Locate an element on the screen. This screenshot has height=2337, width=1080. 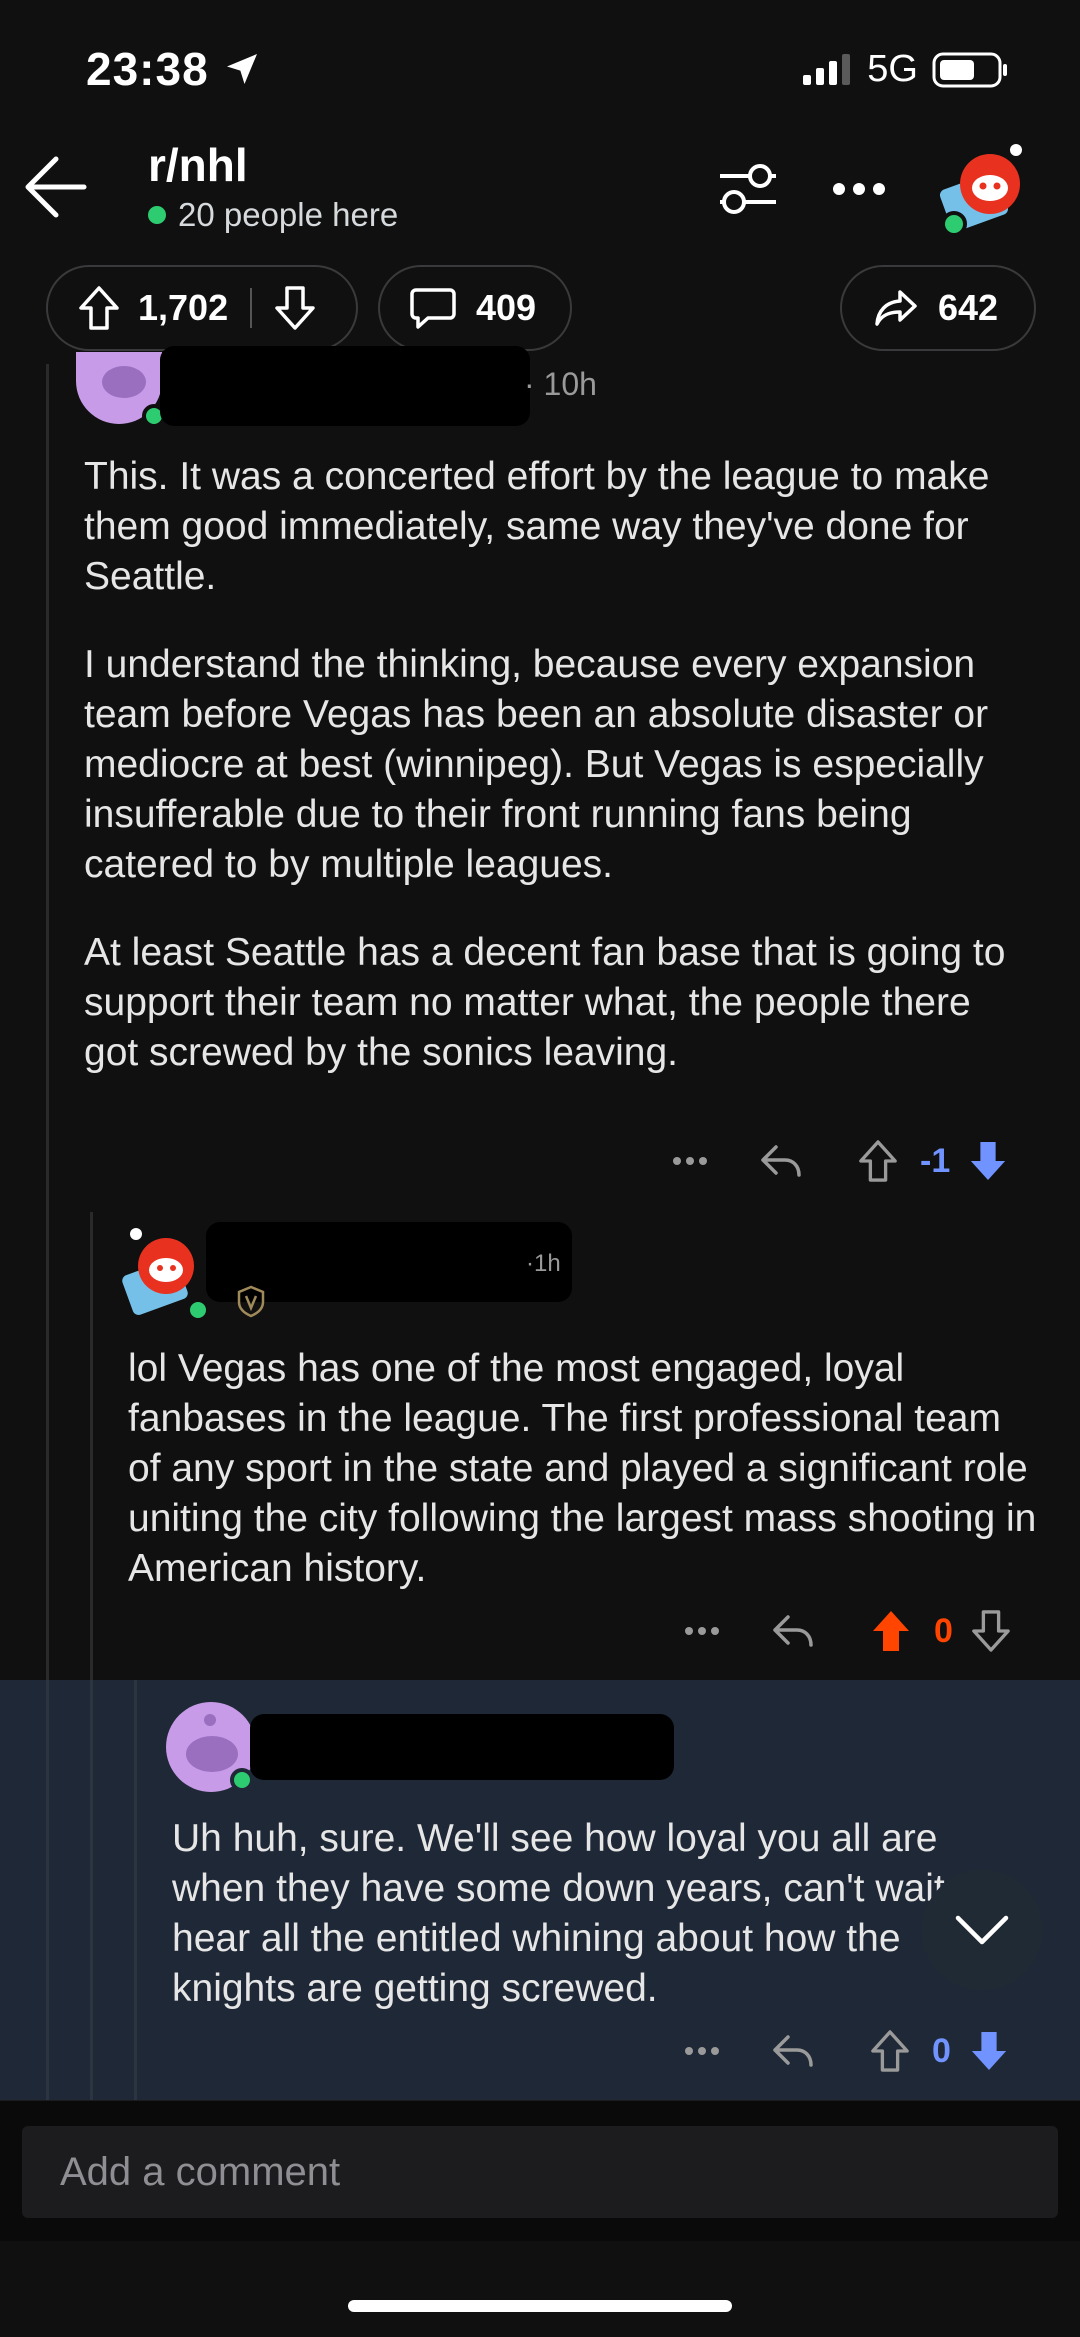
vote-divider is located at coordinates (251, 308).